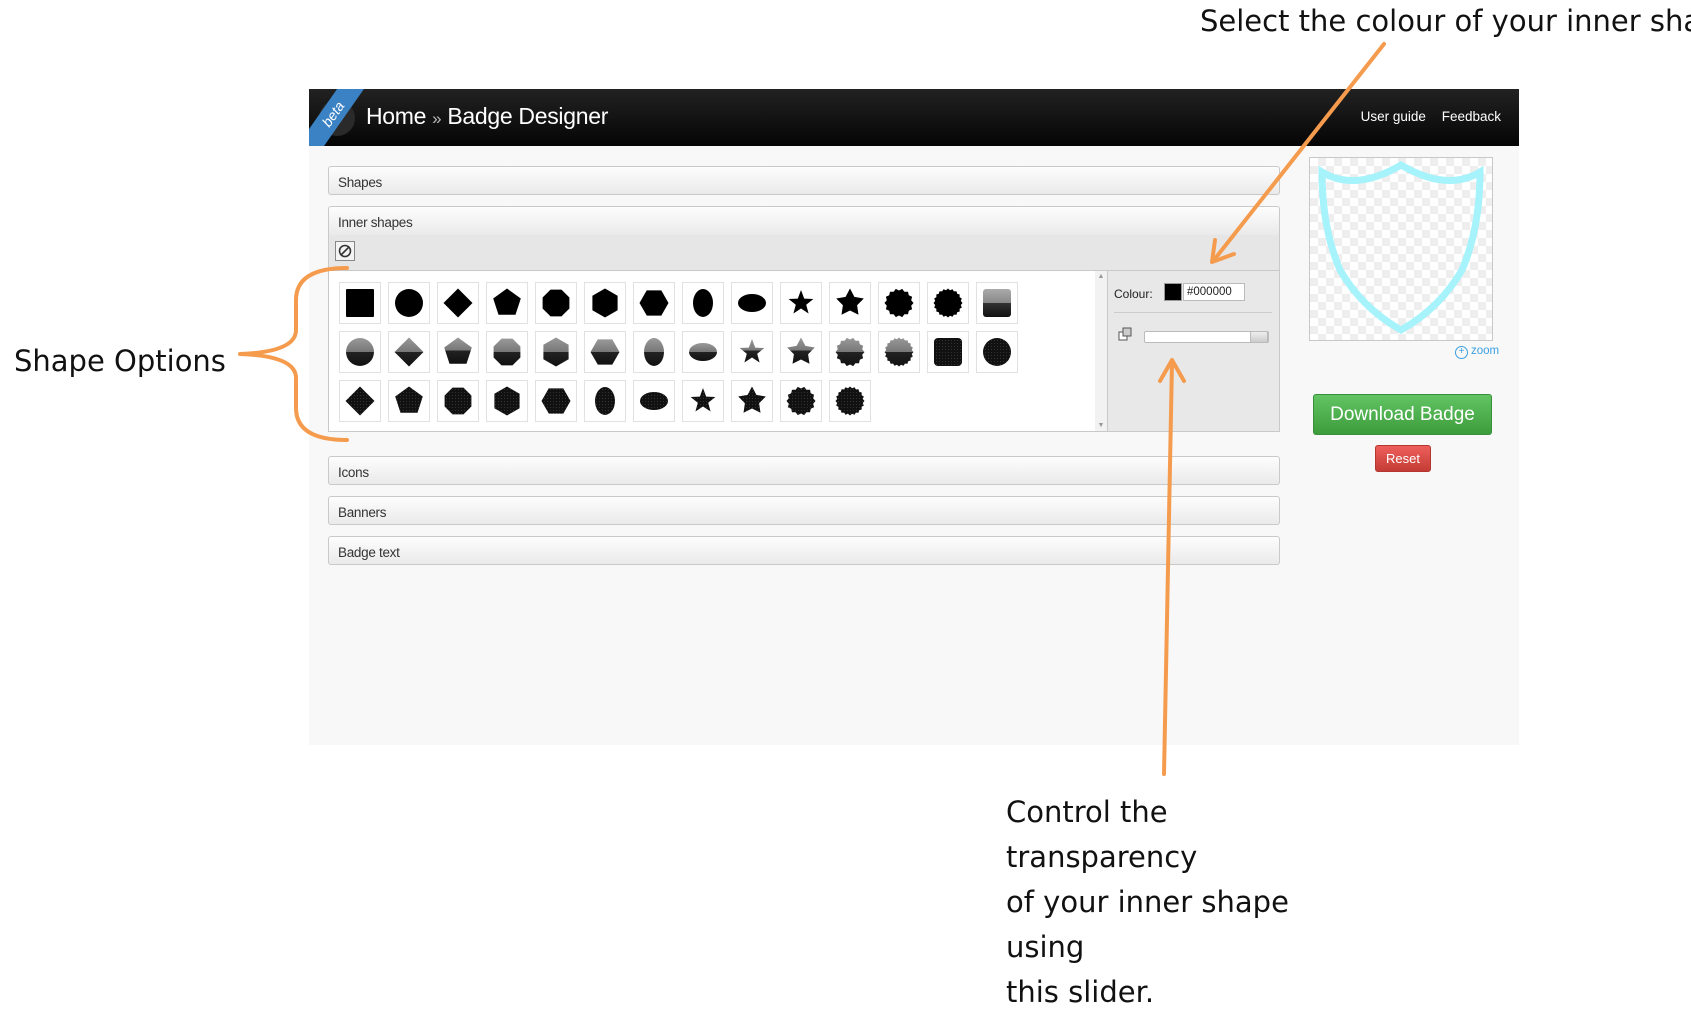 The width and height of the screenshot is (1691, 1015). I want to click on inner-shape-star5-texture, so click(703, 401).